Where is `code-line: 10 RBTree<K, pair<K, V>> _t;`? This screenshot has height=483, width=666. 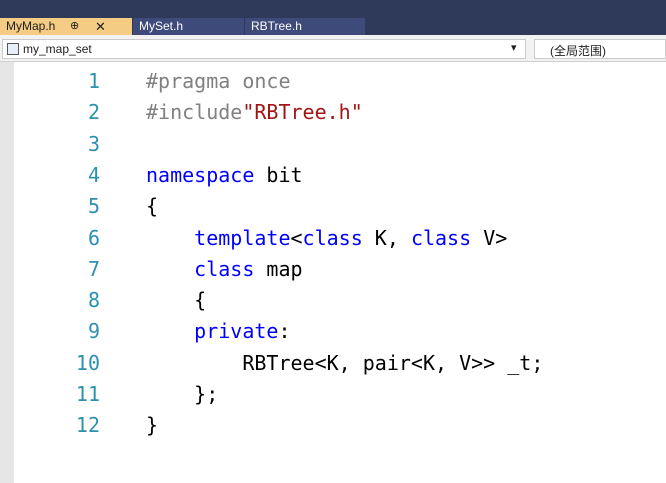 code-line: 10 RBTree<K, pair<K, V>> _t; is located at coordinates (333, 363).